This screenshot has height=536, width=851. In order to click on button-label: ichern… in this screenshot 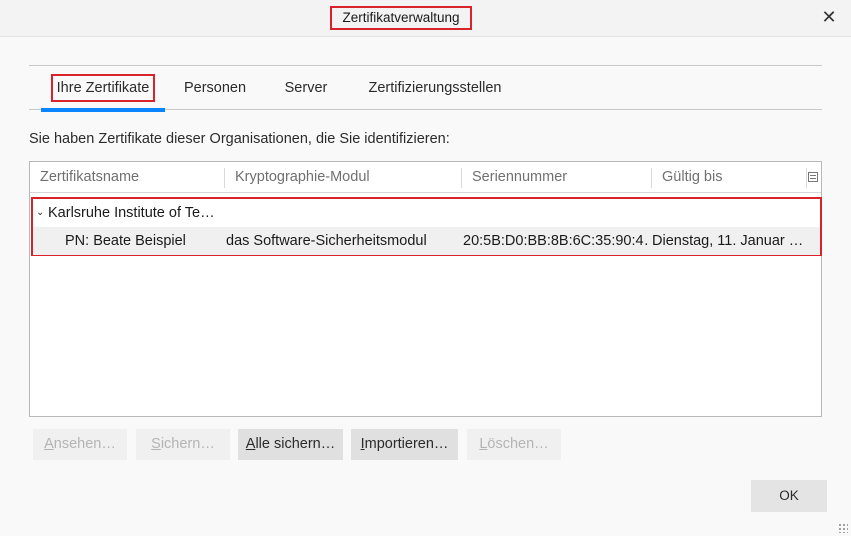, I will do `click(187, 444)`.